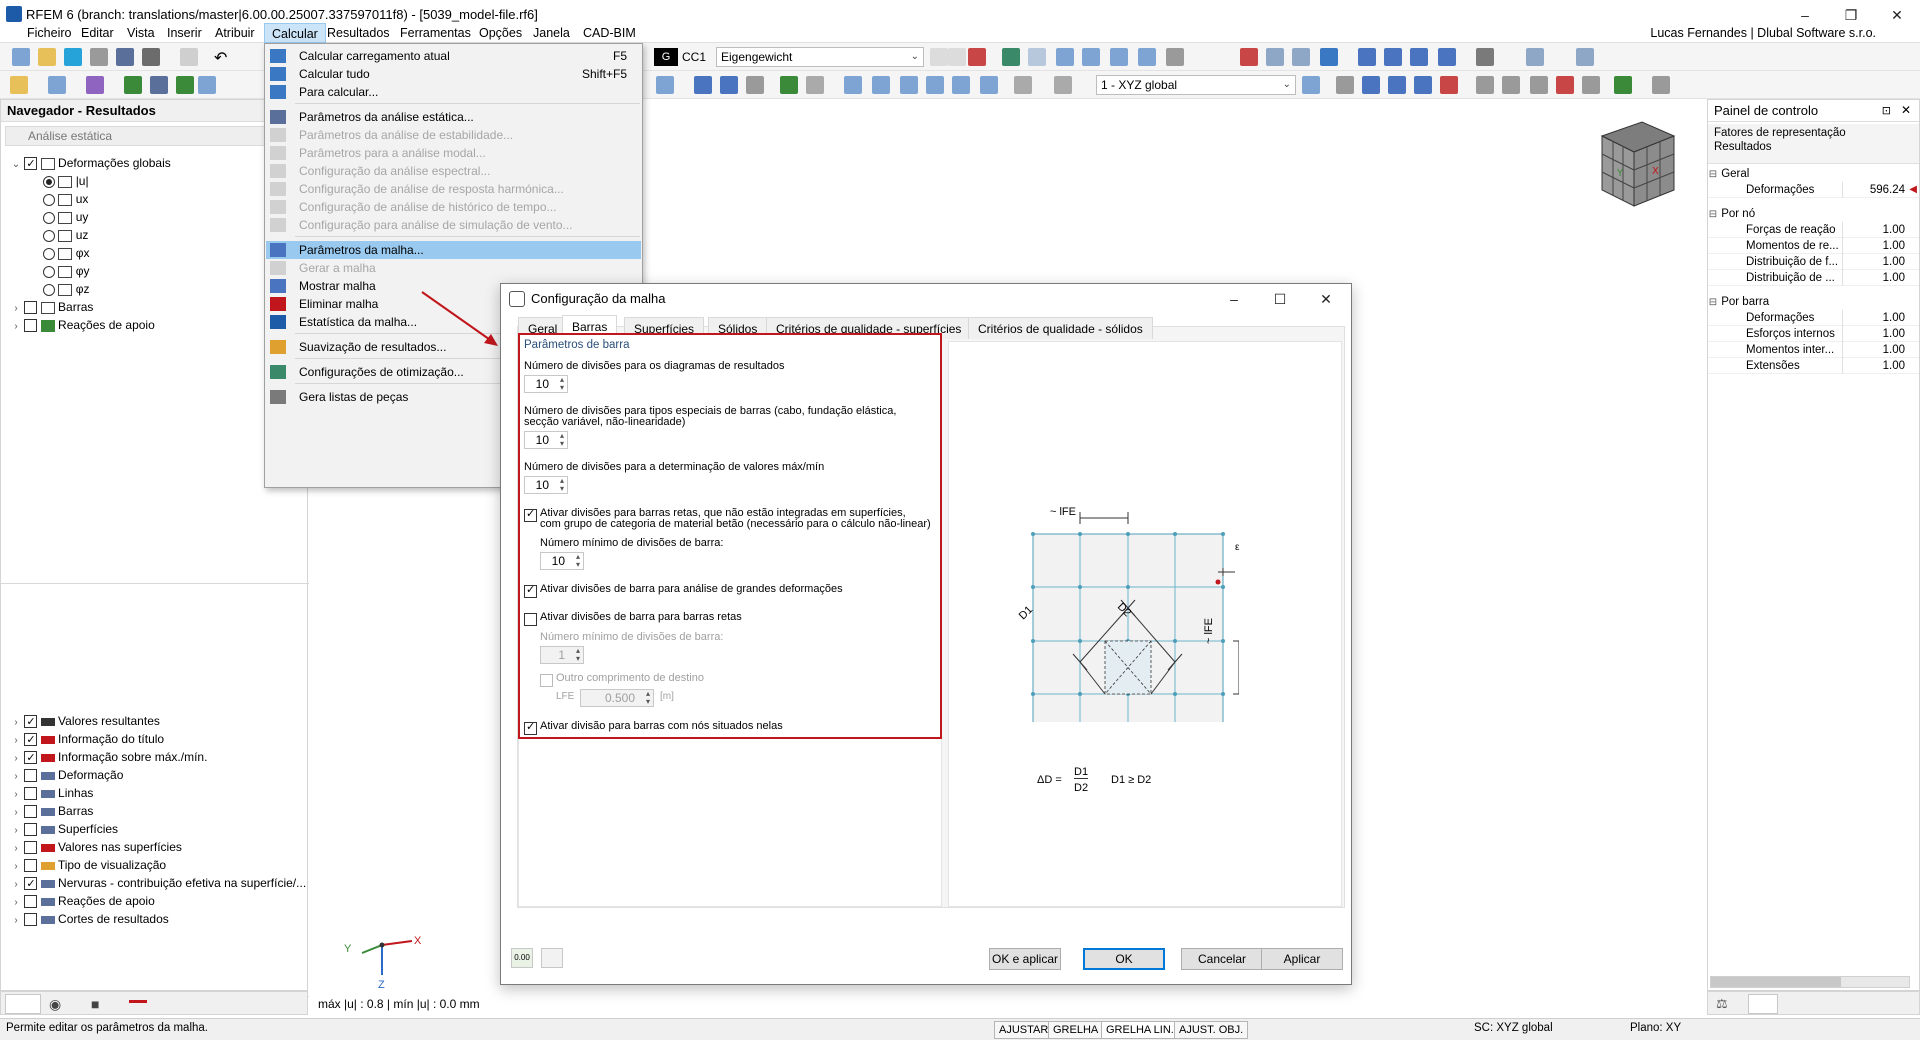  I want to click on display-option-item: › Valores nas superfícies, so click(159, 847).